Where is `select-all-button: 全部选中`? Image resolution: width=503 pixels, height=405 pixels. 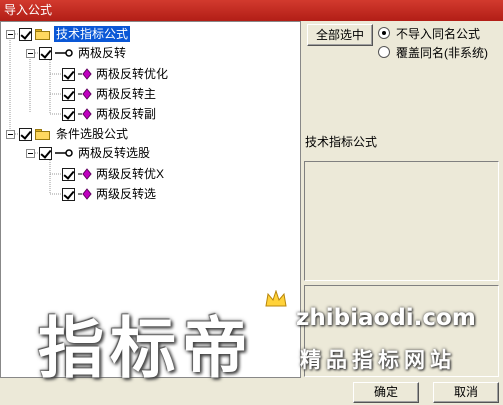 select-all-button: 全部选中 is located at coordinates (340, 35).